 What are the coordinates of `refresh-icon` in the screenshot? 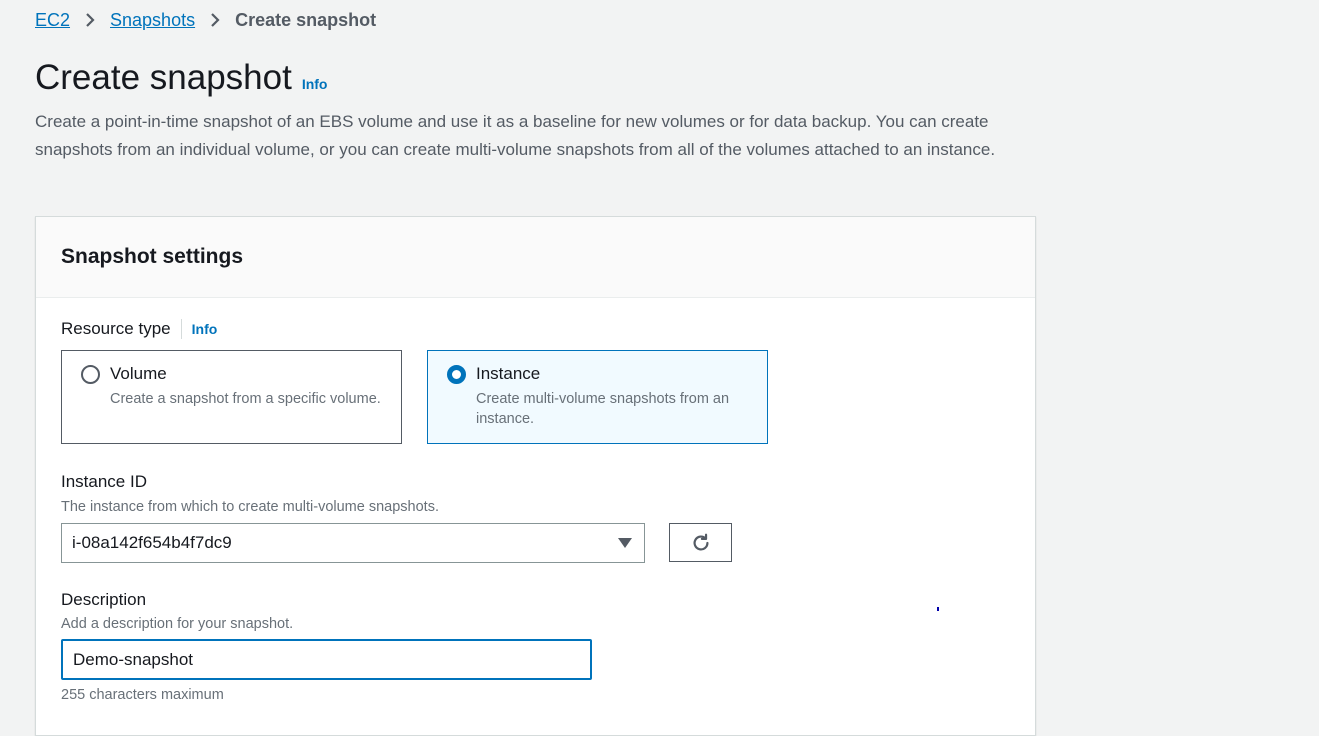 It's located at (701, 542).